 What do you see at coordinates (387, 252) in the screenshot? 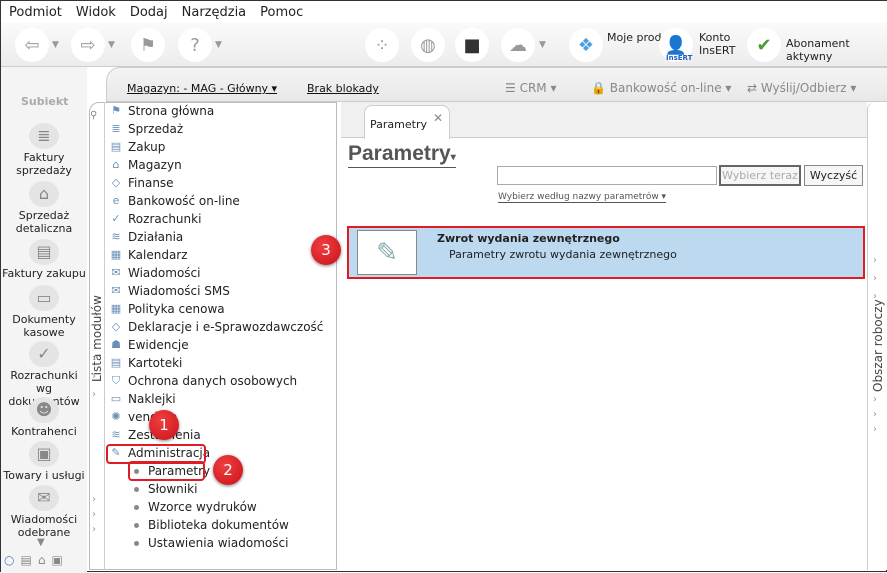
I see `edit-document-icon: ✎` at bounding box center [387, 252].